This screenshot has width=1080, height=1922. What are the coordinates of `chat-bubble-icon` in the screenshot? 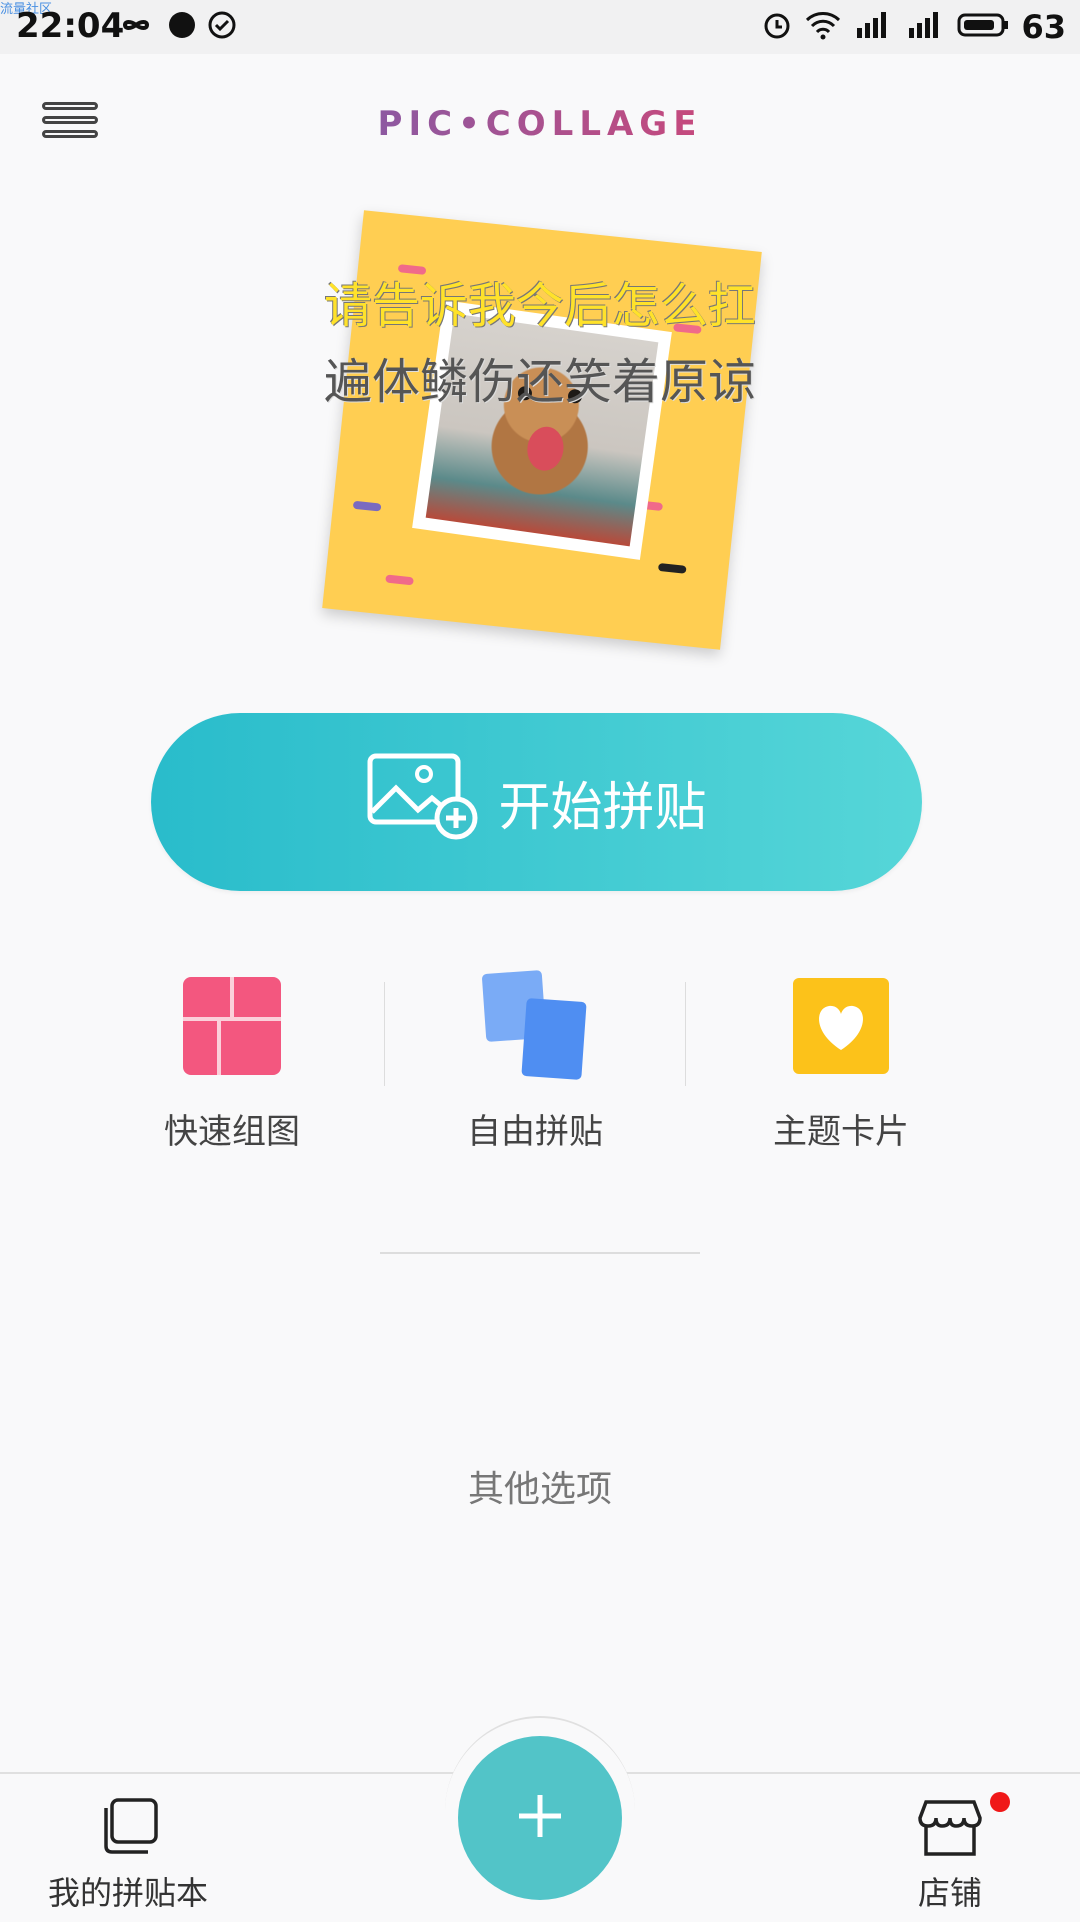 It's located at (182, 27).